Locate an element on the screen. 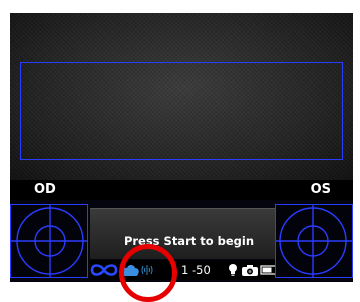 This screenshot has height=302, width=360. message-panel: Press Start to begin is located at coordinates (189, 233).